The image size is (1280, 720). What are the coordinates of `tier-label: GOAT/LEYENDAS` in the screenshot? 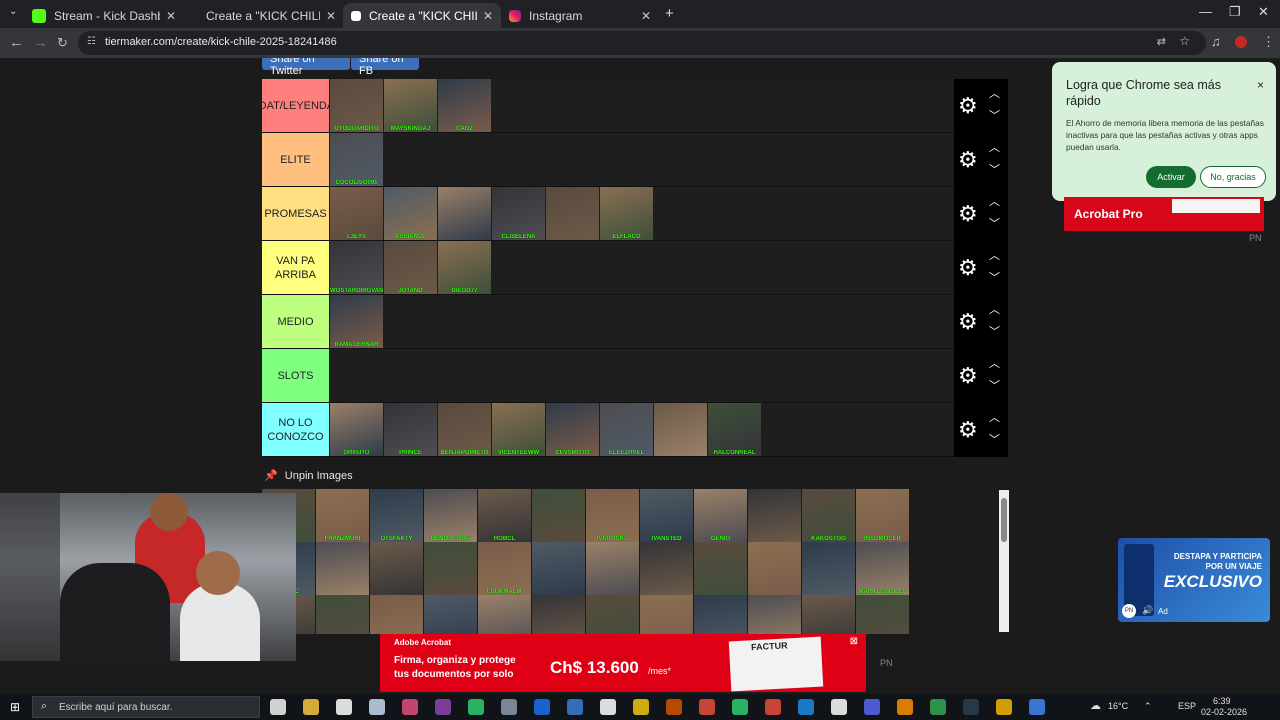 It's located at (295, 105).